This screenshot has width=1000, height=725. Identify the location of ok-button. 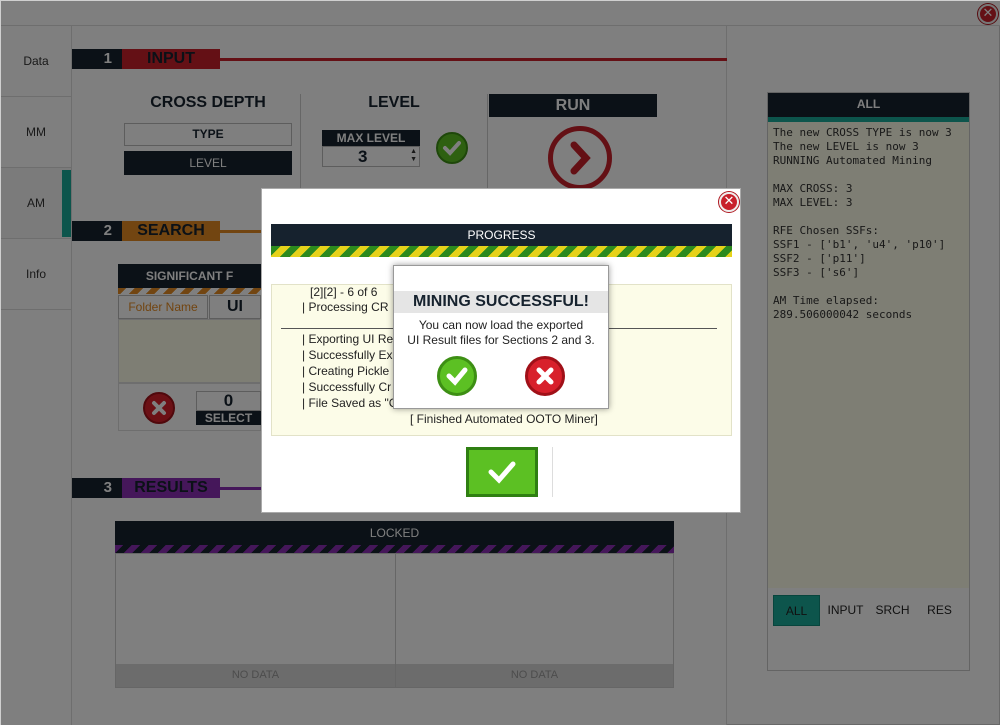
(502, 472).